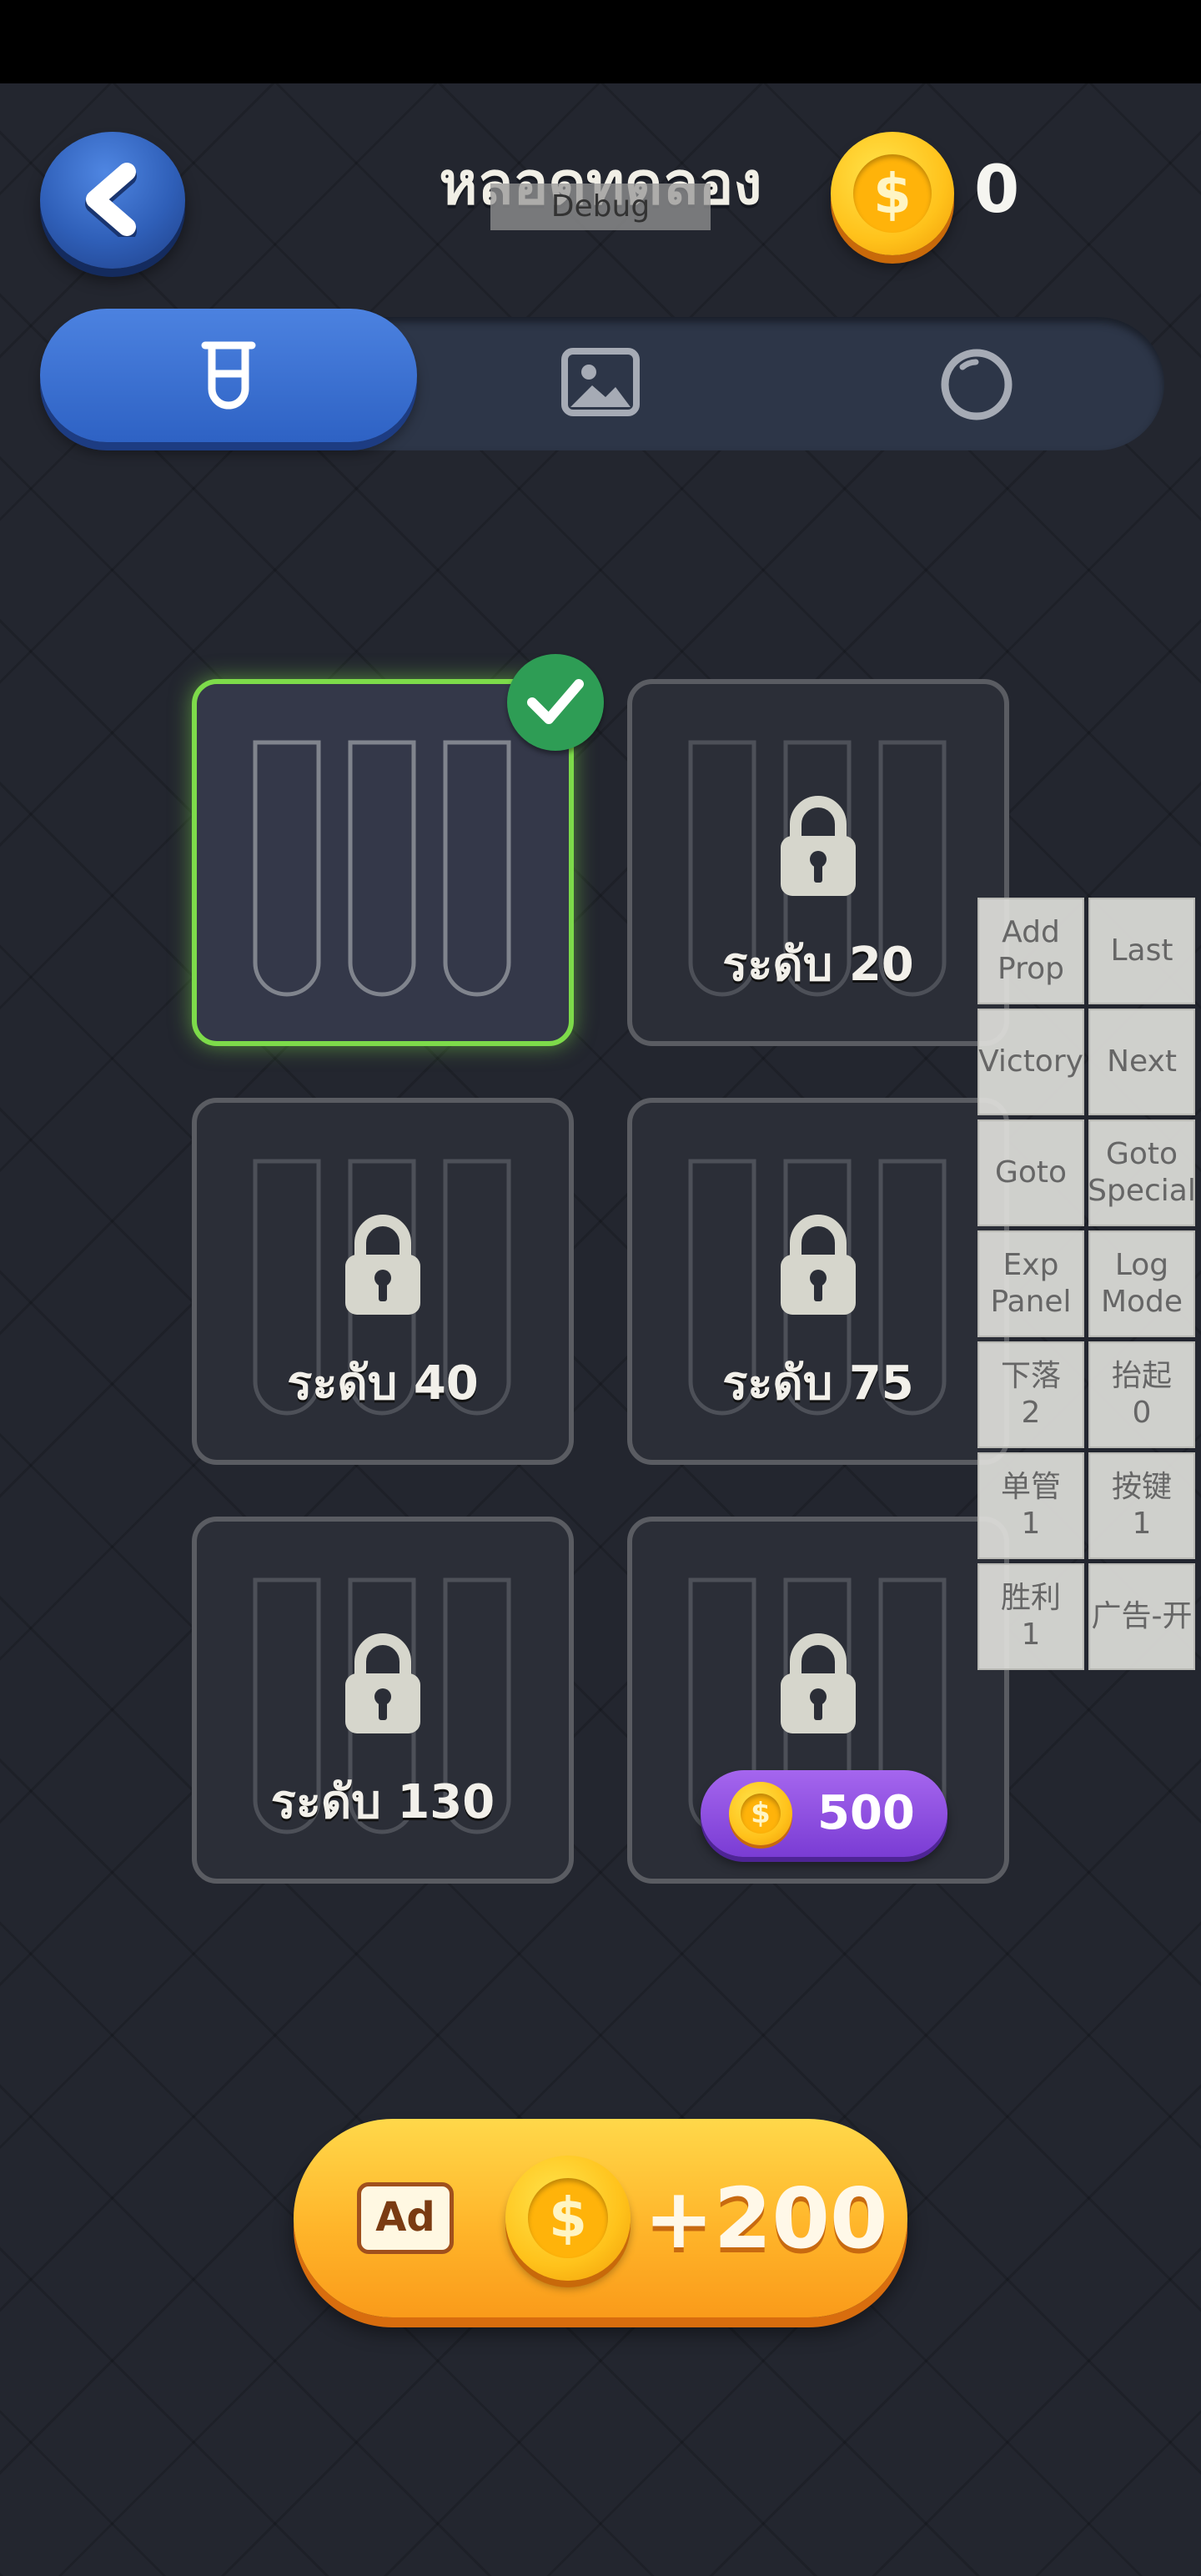  Describe the element at coordinates (866, 1813) in the screenshot. I see `unlock-price: 500` at that location.